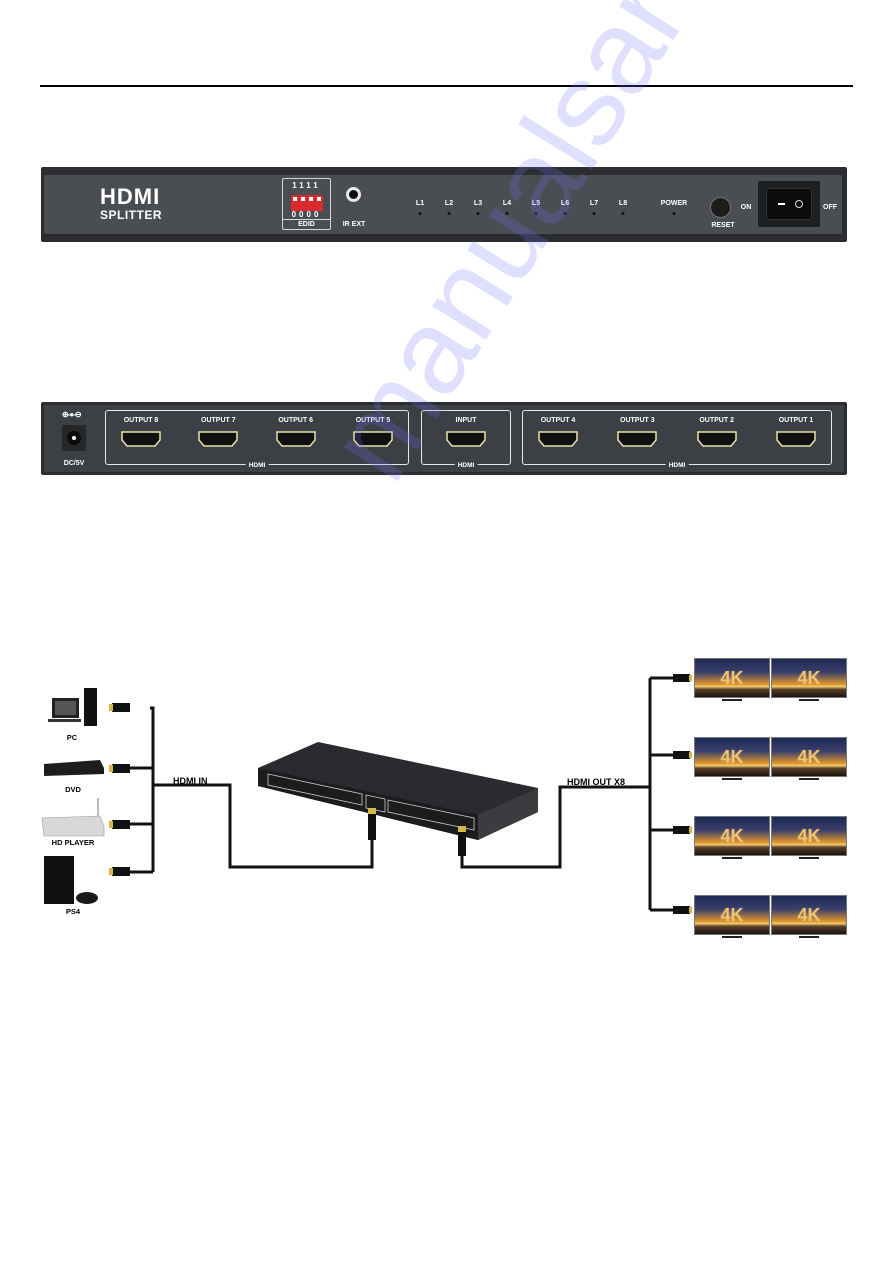 The width and height of the screenshot is (893, 1263). What do you see at coordinates (796, 420) in the screenshot?
I see `port-label: OUTPUT 1` at bounding box center [796, 420].